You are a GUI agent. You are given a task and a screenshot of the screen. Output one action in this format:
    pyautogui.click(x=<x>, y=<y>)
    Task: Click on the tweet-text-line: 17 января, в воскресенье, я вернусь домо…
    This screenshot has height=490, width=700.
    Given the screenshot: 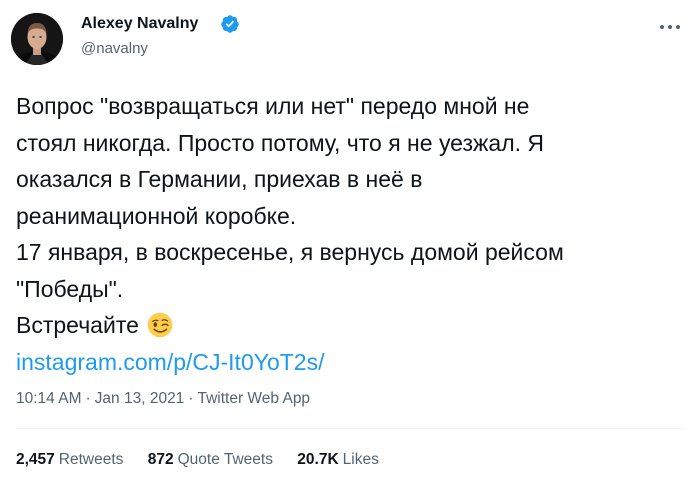 What is the action you would take?
    pyautogui.click(x=290, y=252)
    